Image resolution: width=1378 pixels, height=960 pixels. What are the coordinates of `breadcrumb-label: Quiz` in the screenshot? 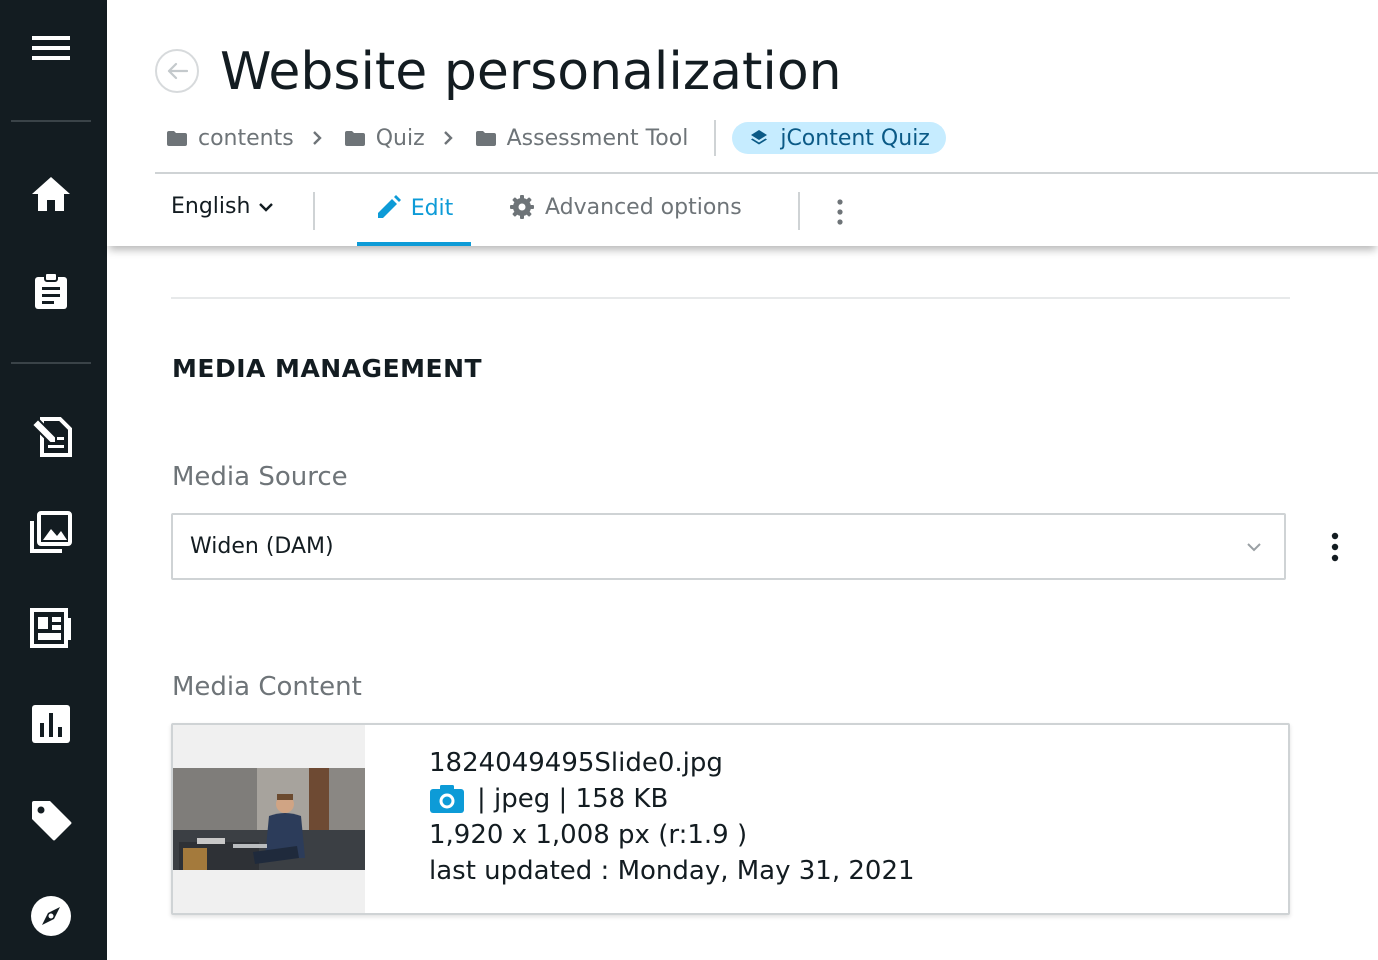 It's located at (400, 138).